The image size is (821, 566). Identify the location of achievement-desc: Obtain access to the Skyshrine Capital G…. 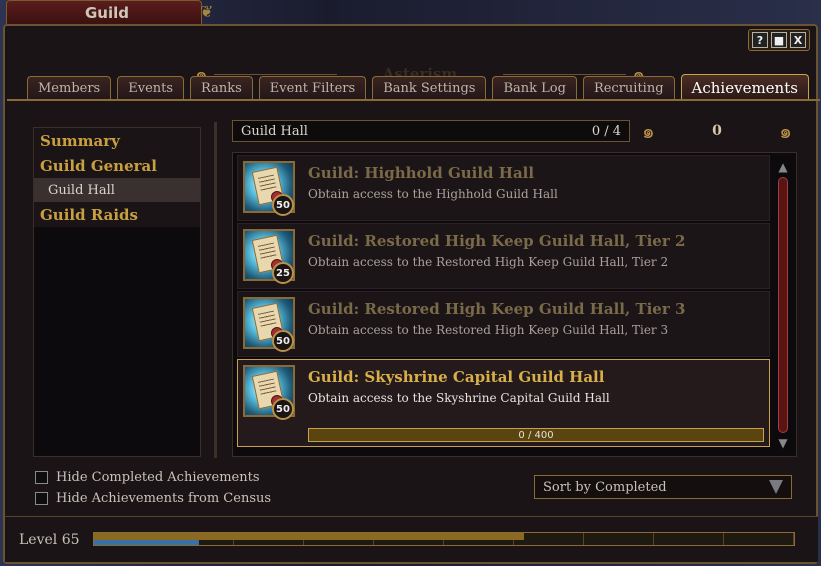
(459, 398).